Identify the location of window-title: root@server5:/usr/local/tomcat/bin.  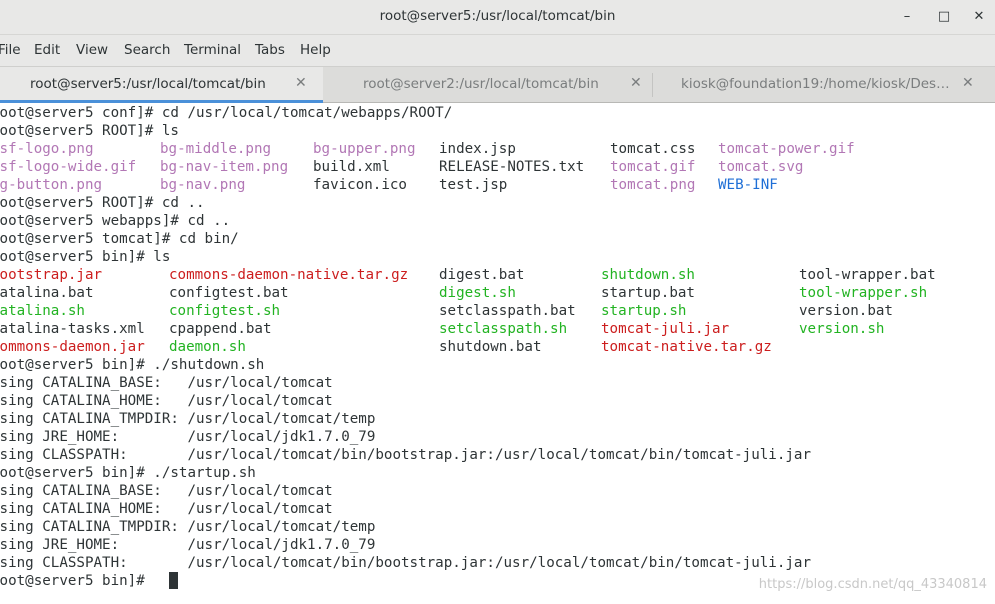
(497, 16).